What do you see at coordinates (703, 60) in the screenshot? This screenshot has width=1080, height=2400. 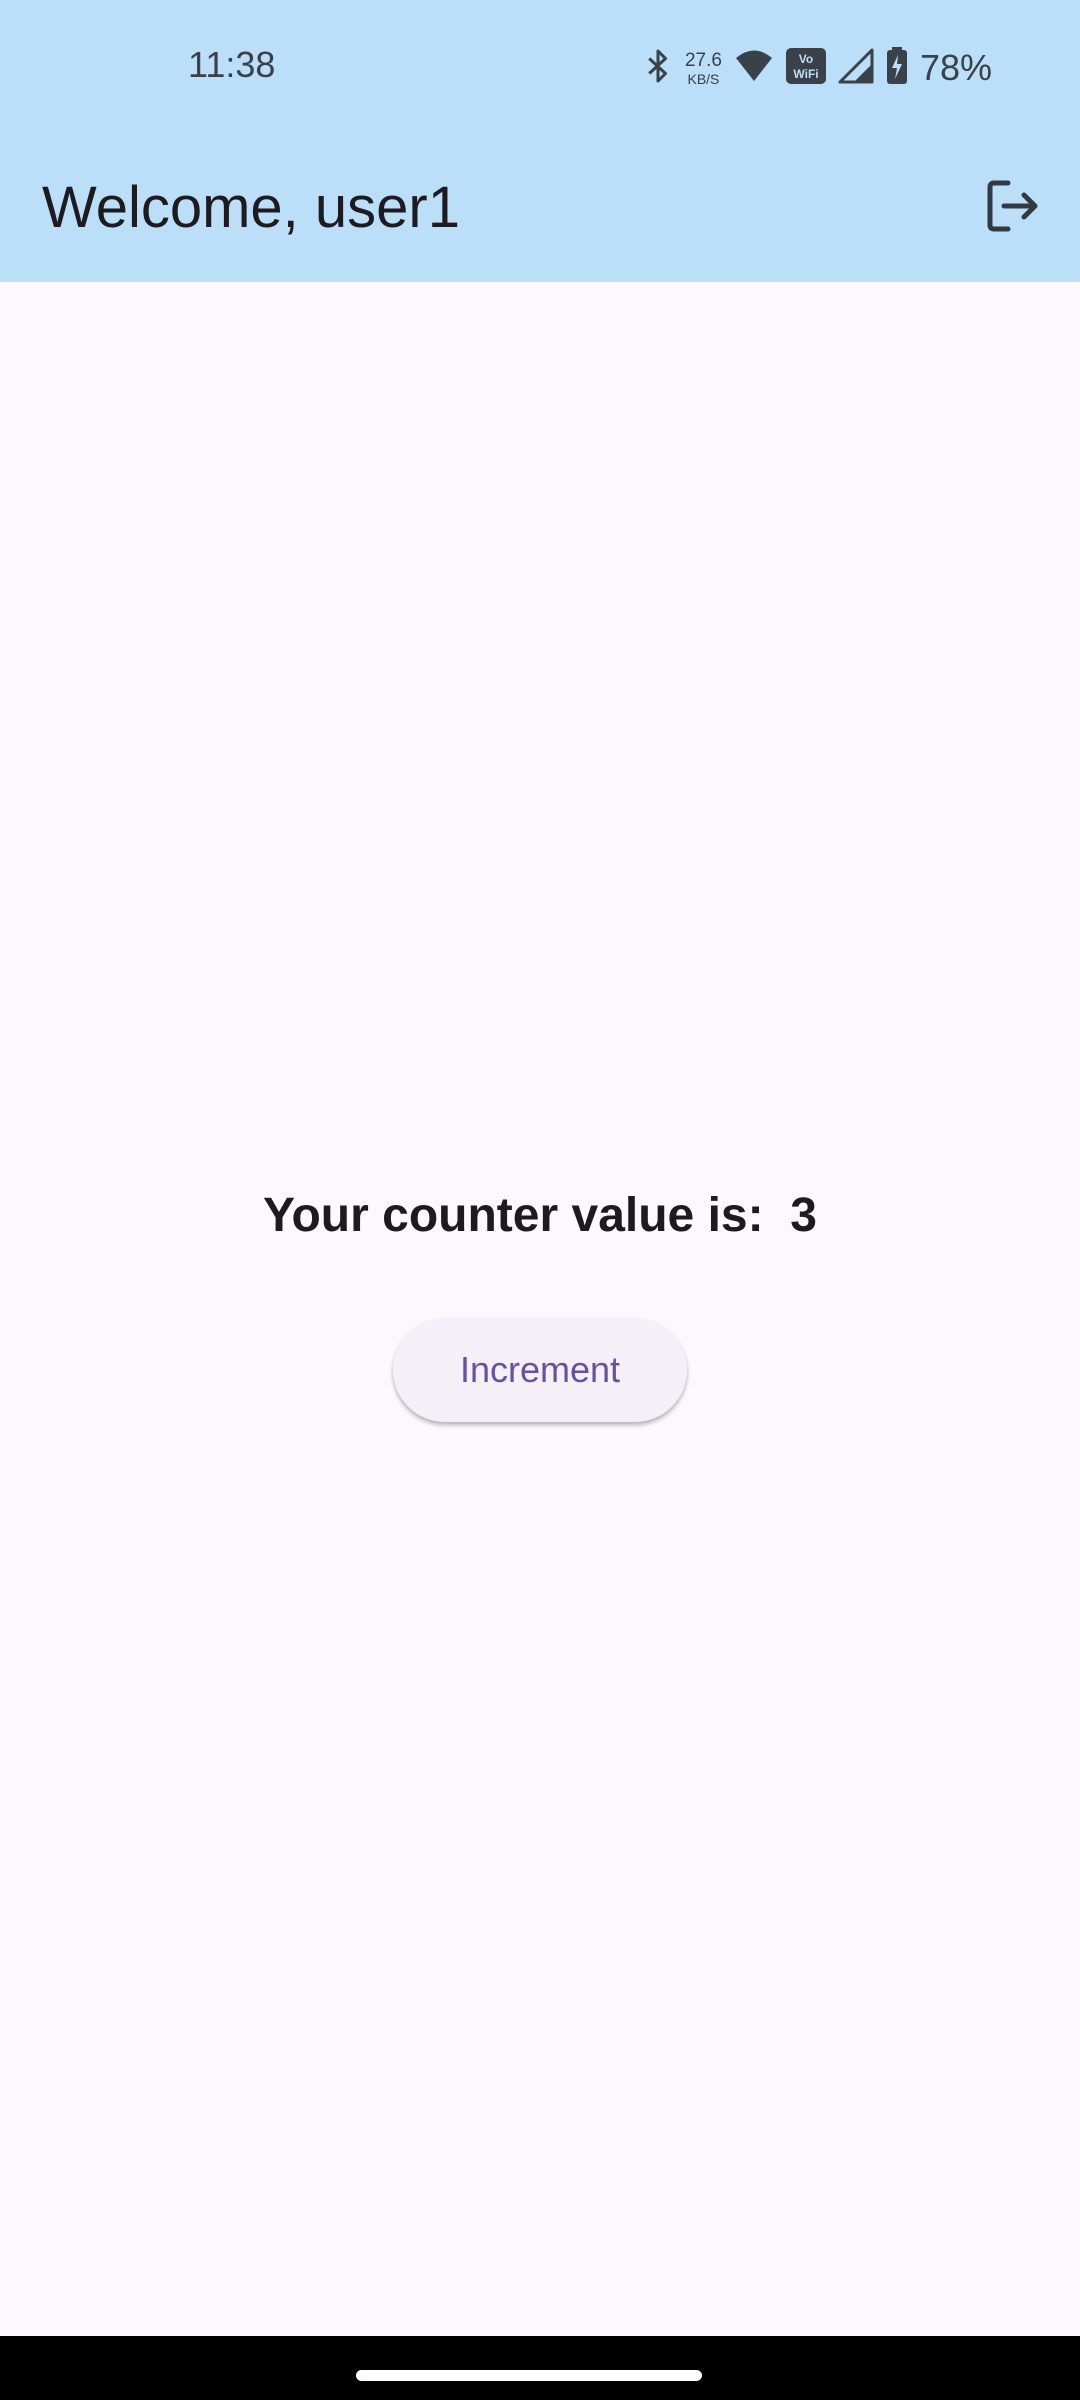 I see `network-speed-value: 27.6` at bounding box center [703, 60].